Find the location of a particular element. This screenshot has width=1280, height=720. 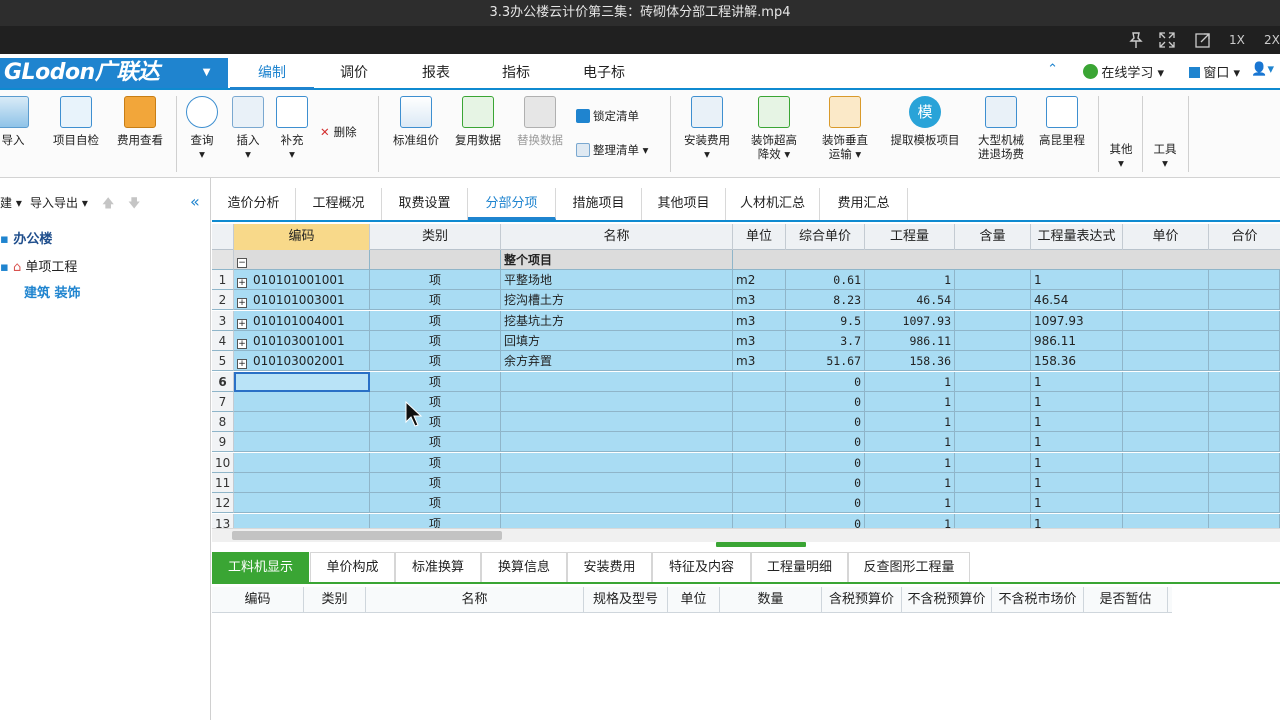

bh-spec-model: 规格及型号 is located at coordinates (626, 600).